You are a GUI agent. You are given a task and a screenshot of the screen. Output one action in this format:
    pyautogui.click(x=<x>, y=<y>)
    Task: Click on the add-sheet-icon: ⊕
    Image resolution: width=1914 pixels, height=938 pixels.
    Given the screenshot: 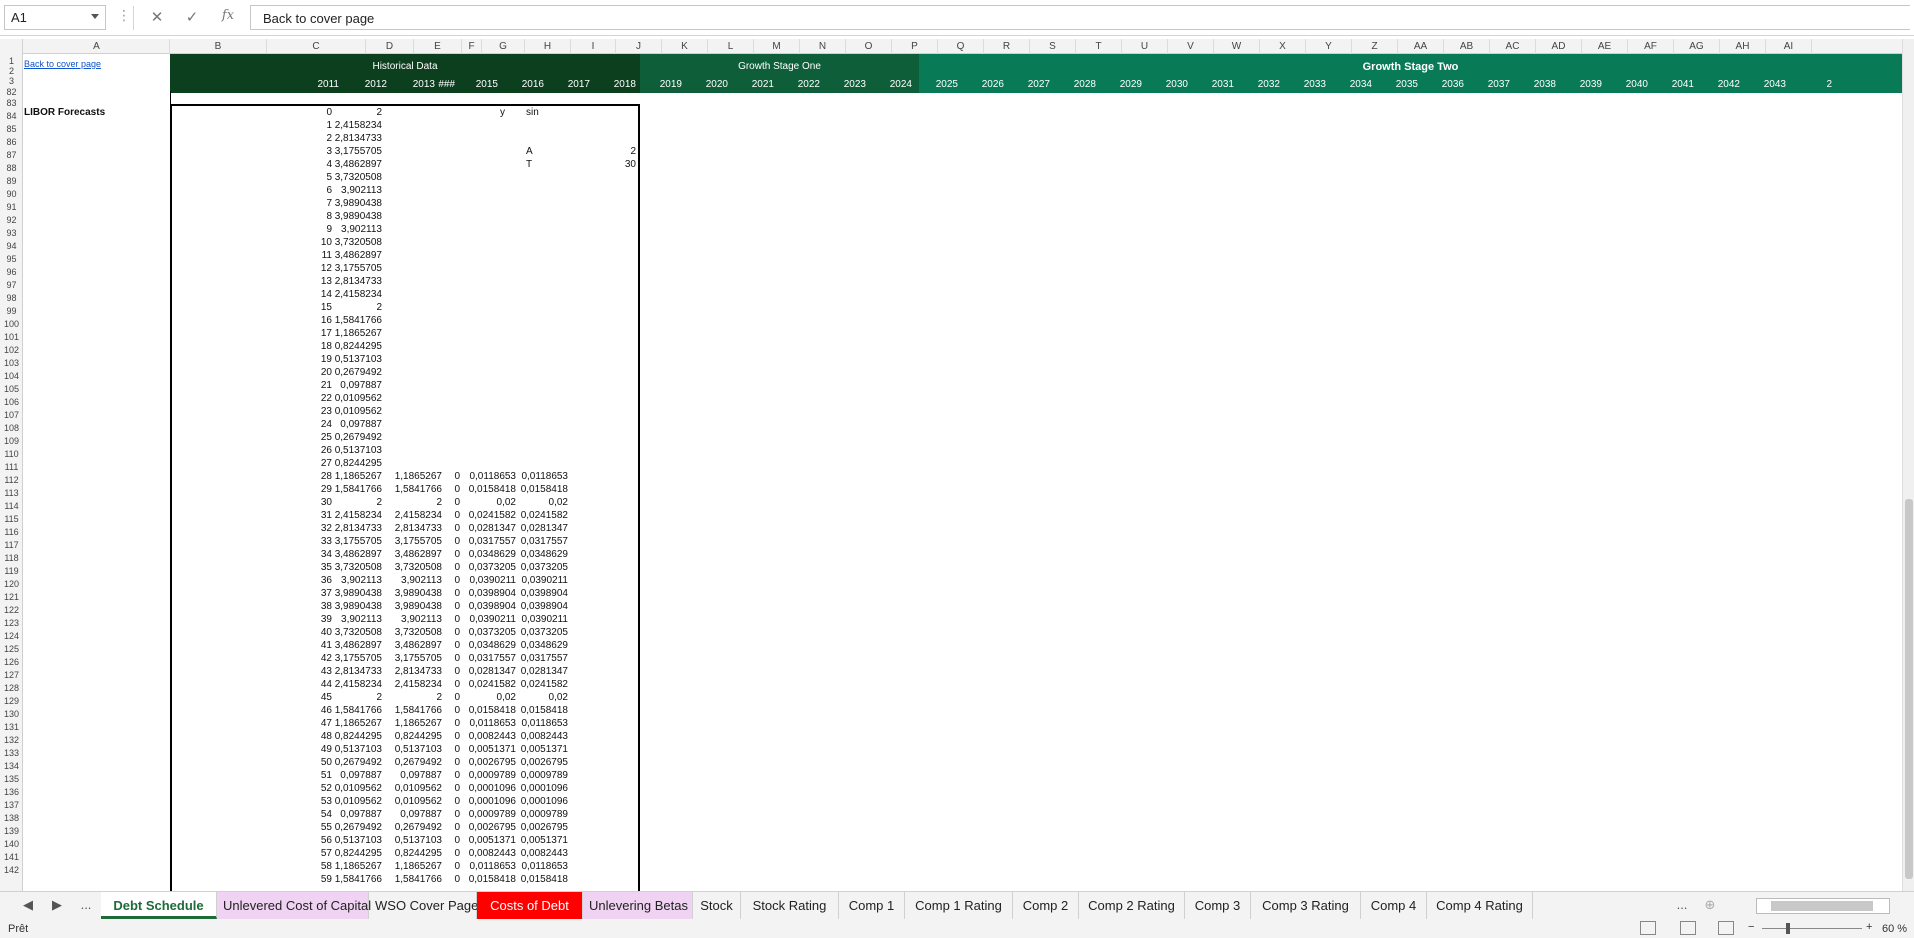 What is the action you would take?
    pyautogui.click(x=1710, y=905)
    